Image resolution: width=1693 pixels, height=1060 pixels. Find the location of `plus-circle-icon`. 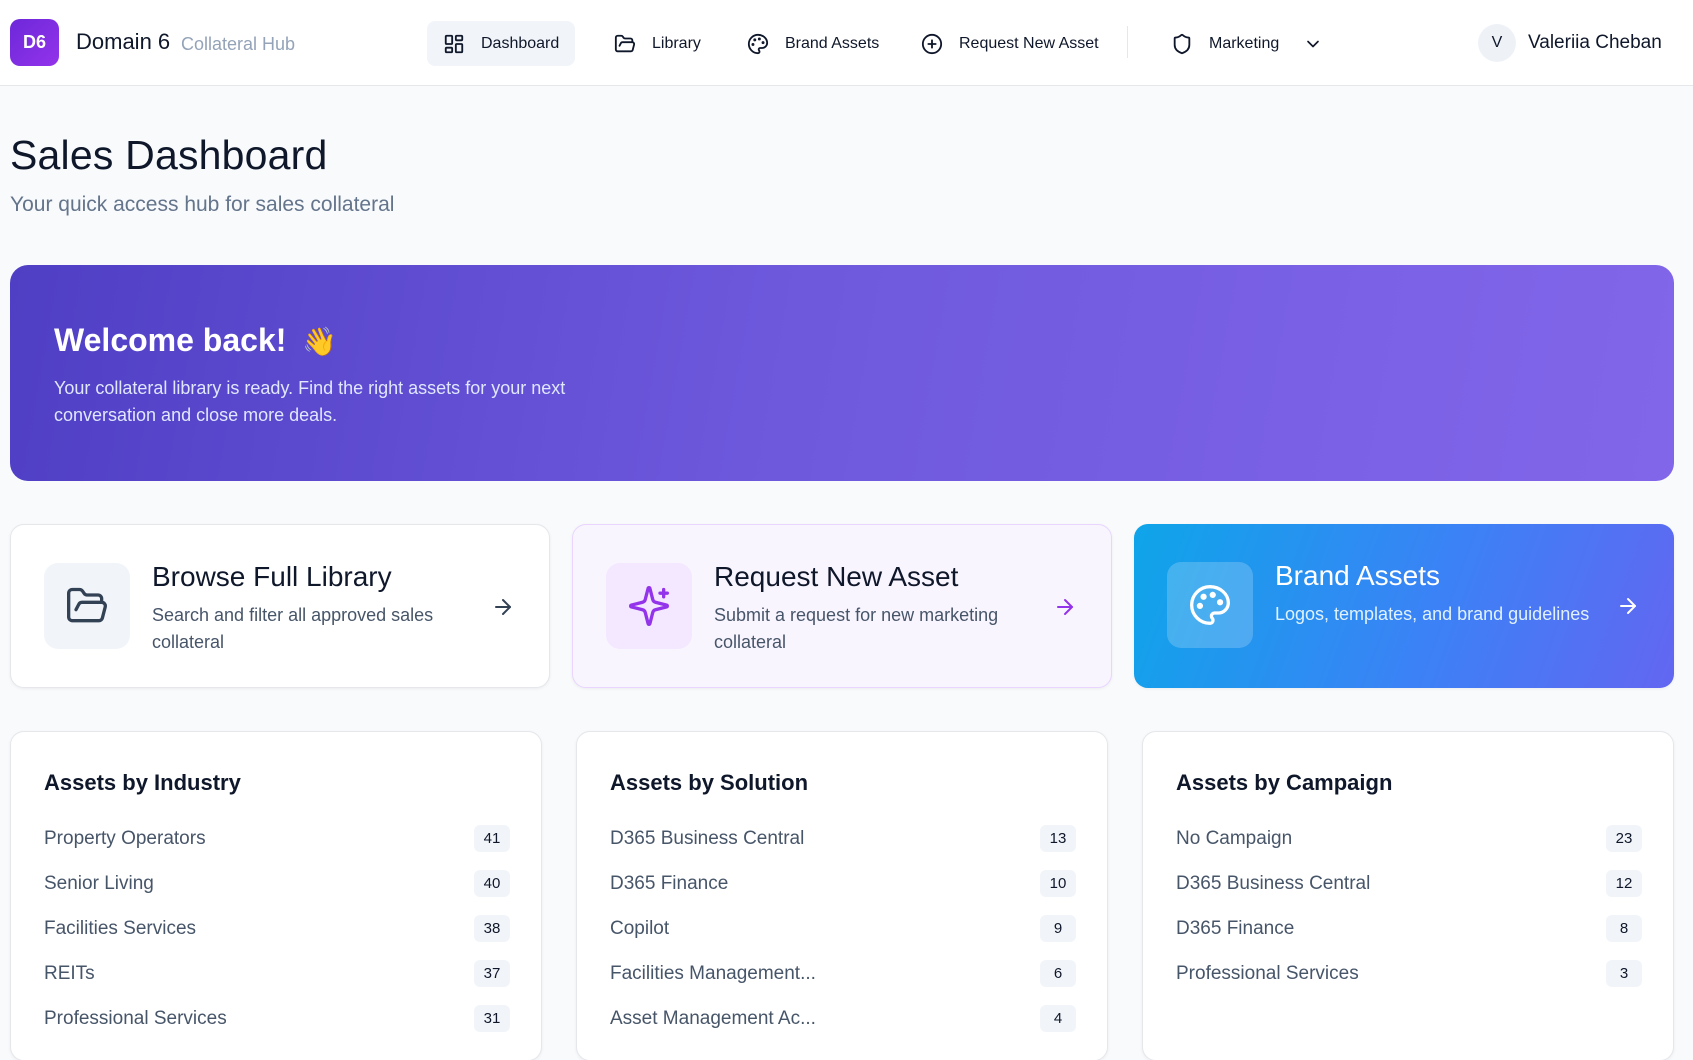

plus-circle-icon is located at coordinates (932, 43).